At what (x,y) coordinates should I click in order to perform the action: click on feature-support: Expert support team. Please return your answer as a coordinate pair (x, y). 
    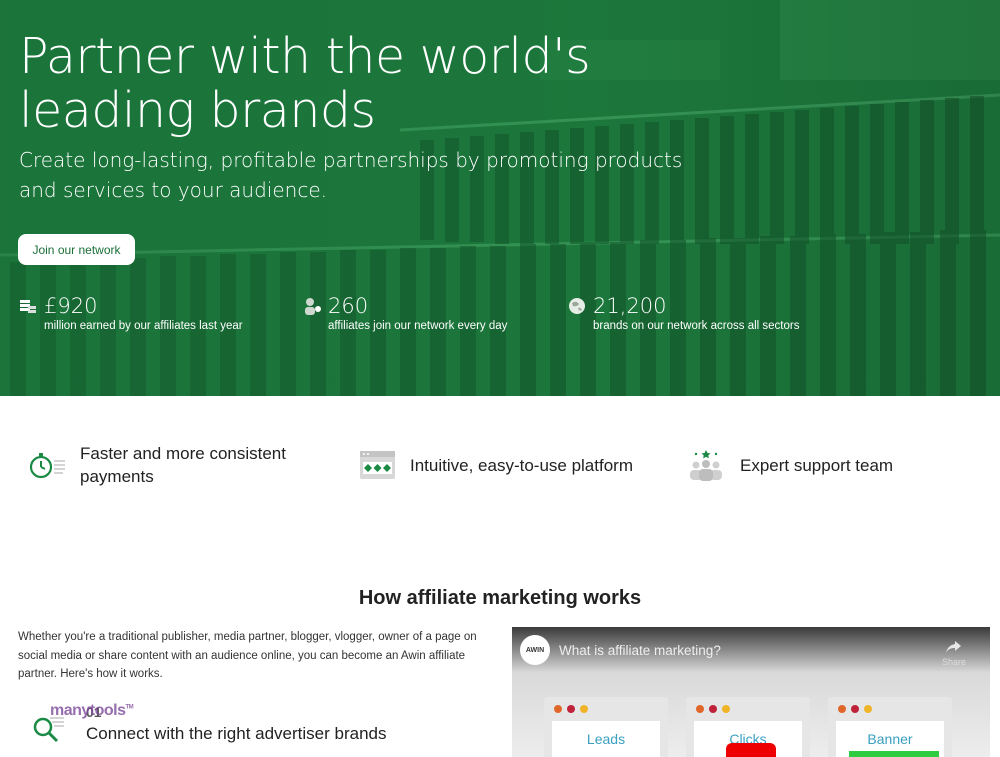
    Looking at the image, I should click on (790, 465).